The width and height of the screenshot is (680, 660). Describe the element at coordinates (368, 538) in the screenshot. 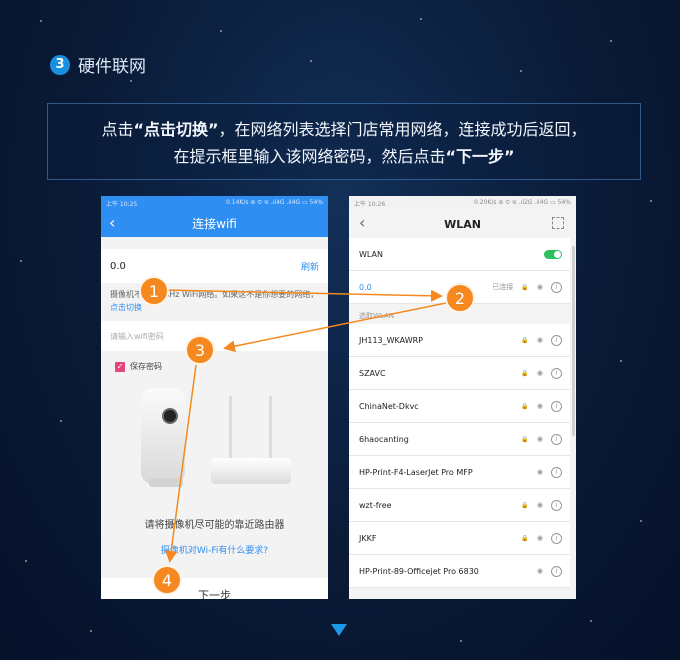

I see `network-name: JKKF` at that location.